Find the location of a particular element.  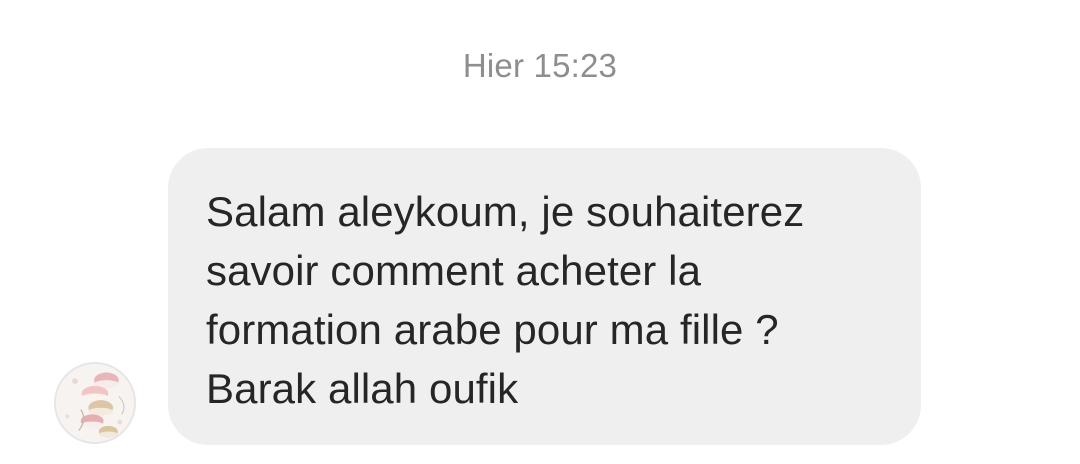

message-timestamp: Hier 15:23 is located at coordinates (540, 65).